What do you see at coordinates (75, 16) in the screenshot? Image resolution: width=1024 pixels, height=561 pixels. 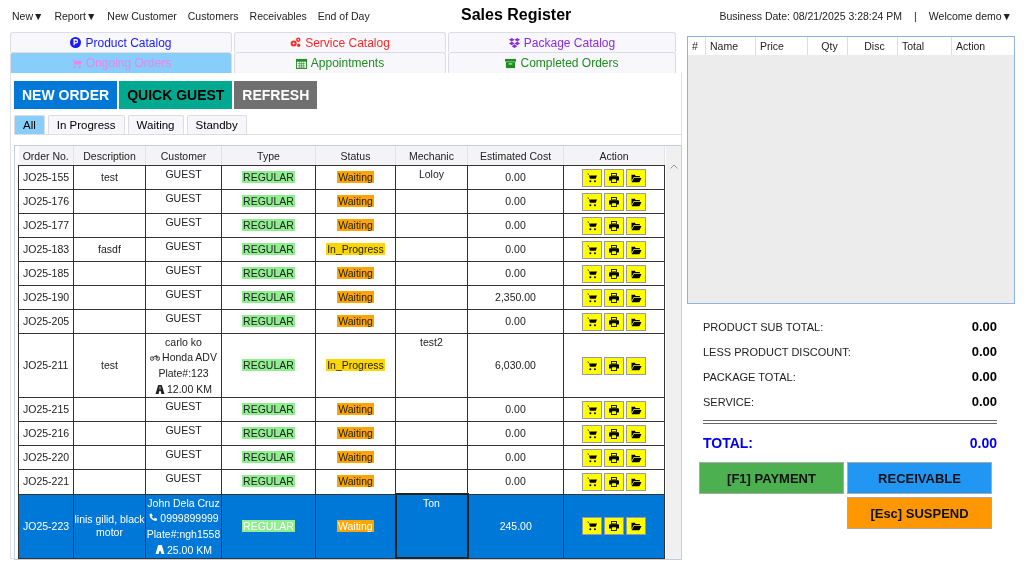 I see `menu-item: Report▼` at bounding box center [75, 16].